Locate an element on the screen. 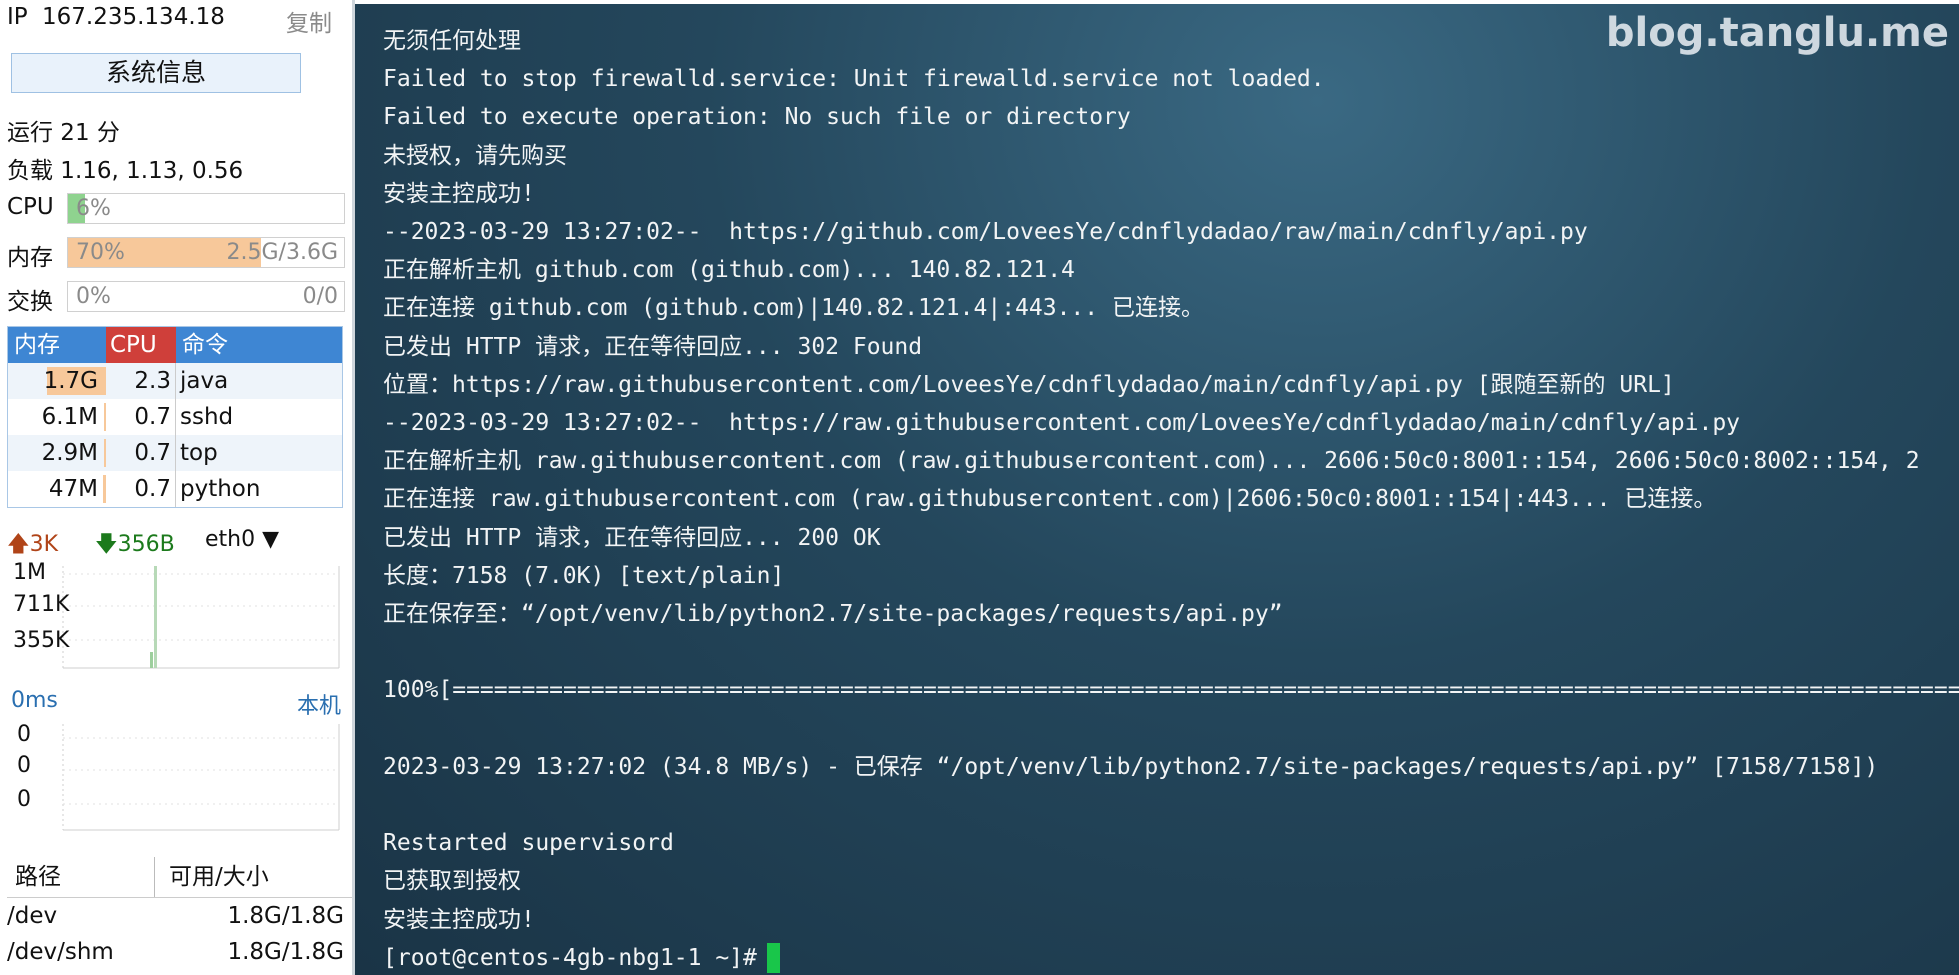 The image size is (1959, 975). traffic-spike-bar is located at coordinates (155, 617).